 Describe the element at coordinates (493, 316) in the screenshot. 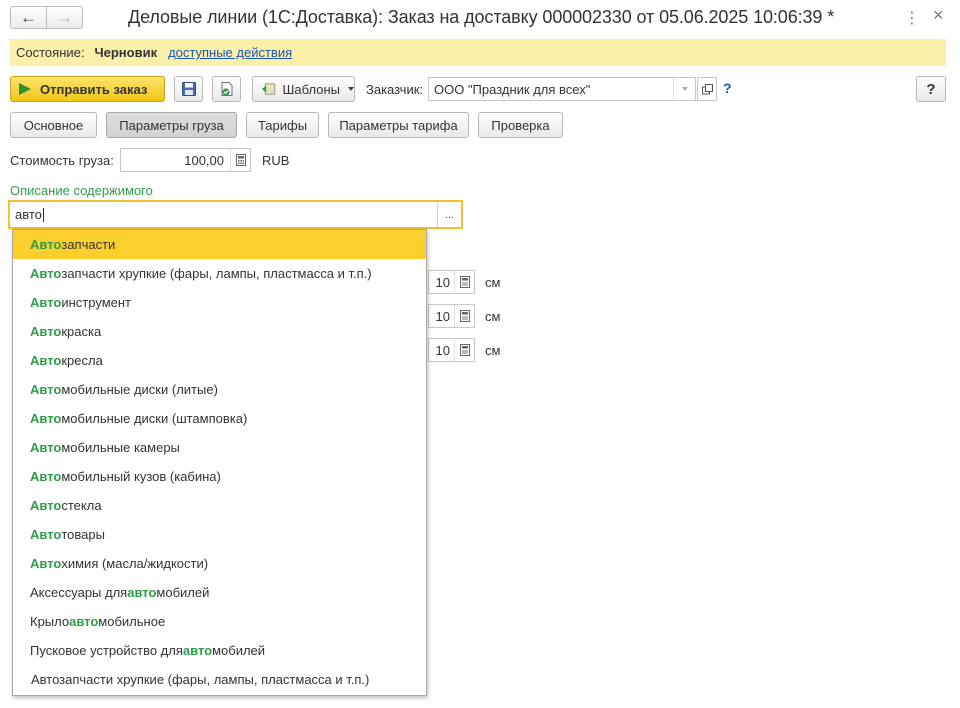

I see `width-unit: см` at that location.